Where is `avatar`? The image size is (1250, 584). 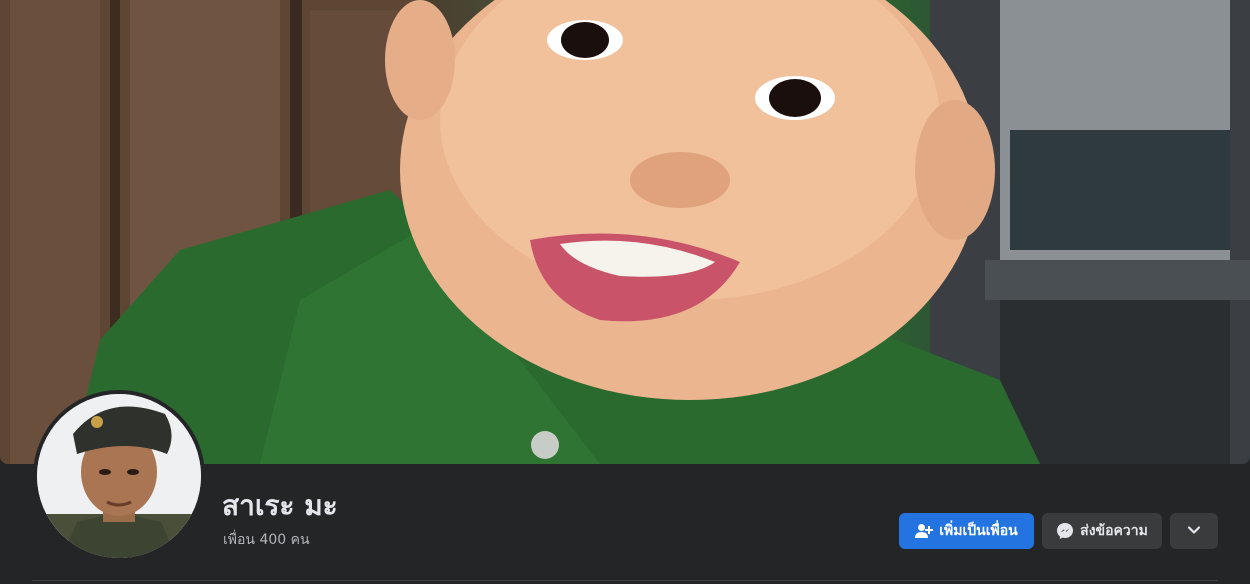 avatar is located at coordinates (119, 476).